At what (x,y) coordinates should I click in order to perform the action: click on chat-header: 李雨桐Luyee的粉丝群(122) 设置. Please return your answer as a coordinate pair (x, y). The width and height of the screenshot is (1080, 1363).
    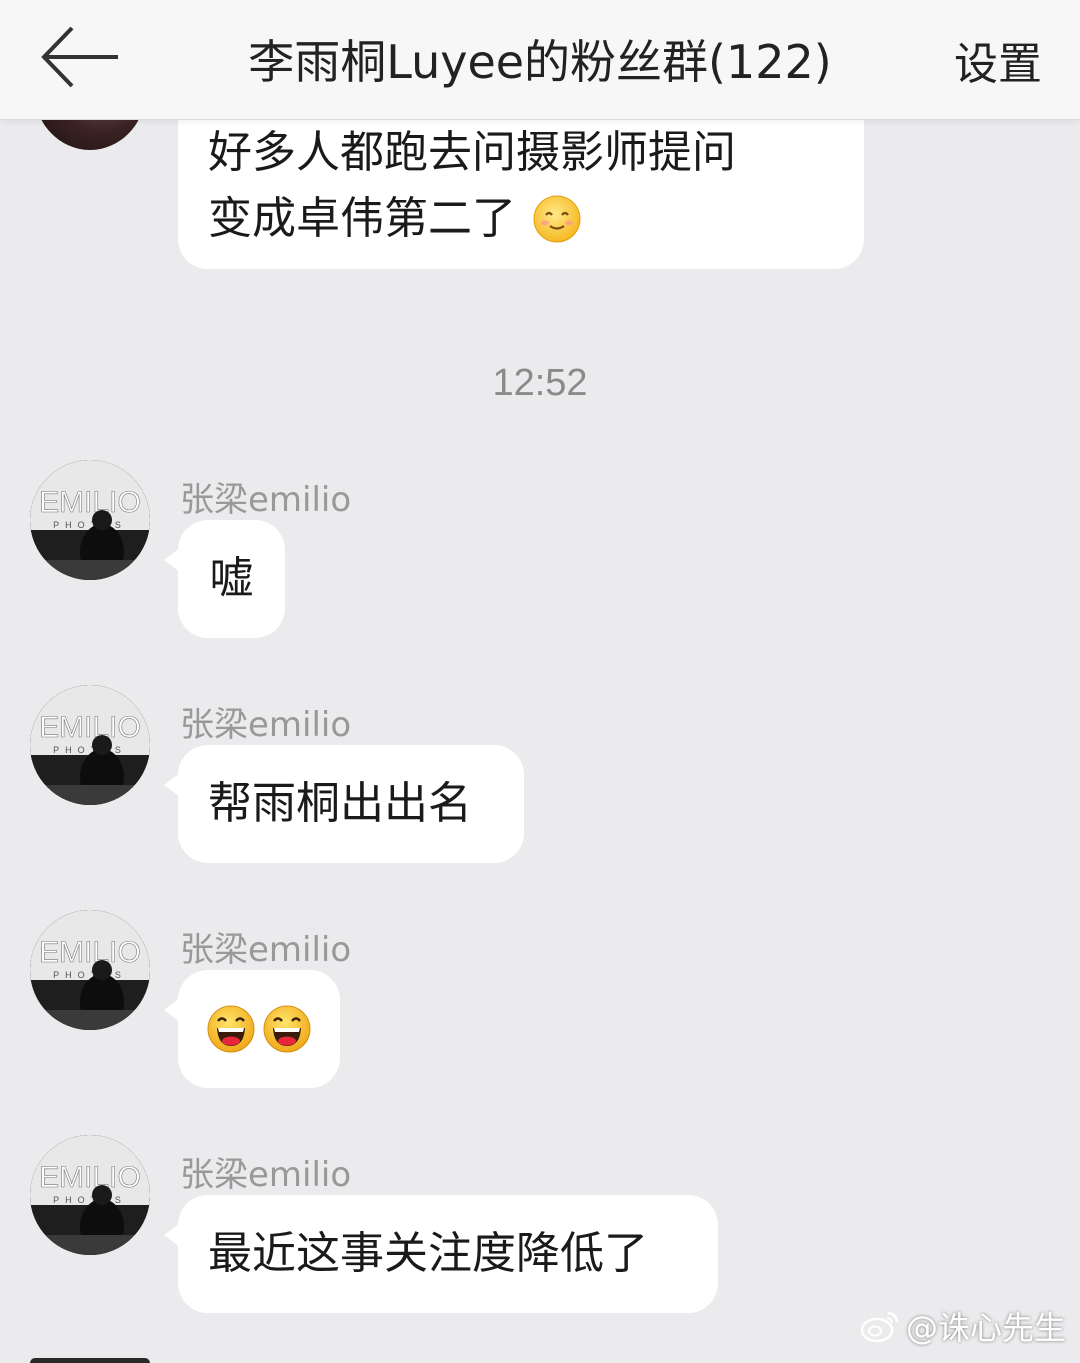
    Looking at the image, I should click on (540, 60).